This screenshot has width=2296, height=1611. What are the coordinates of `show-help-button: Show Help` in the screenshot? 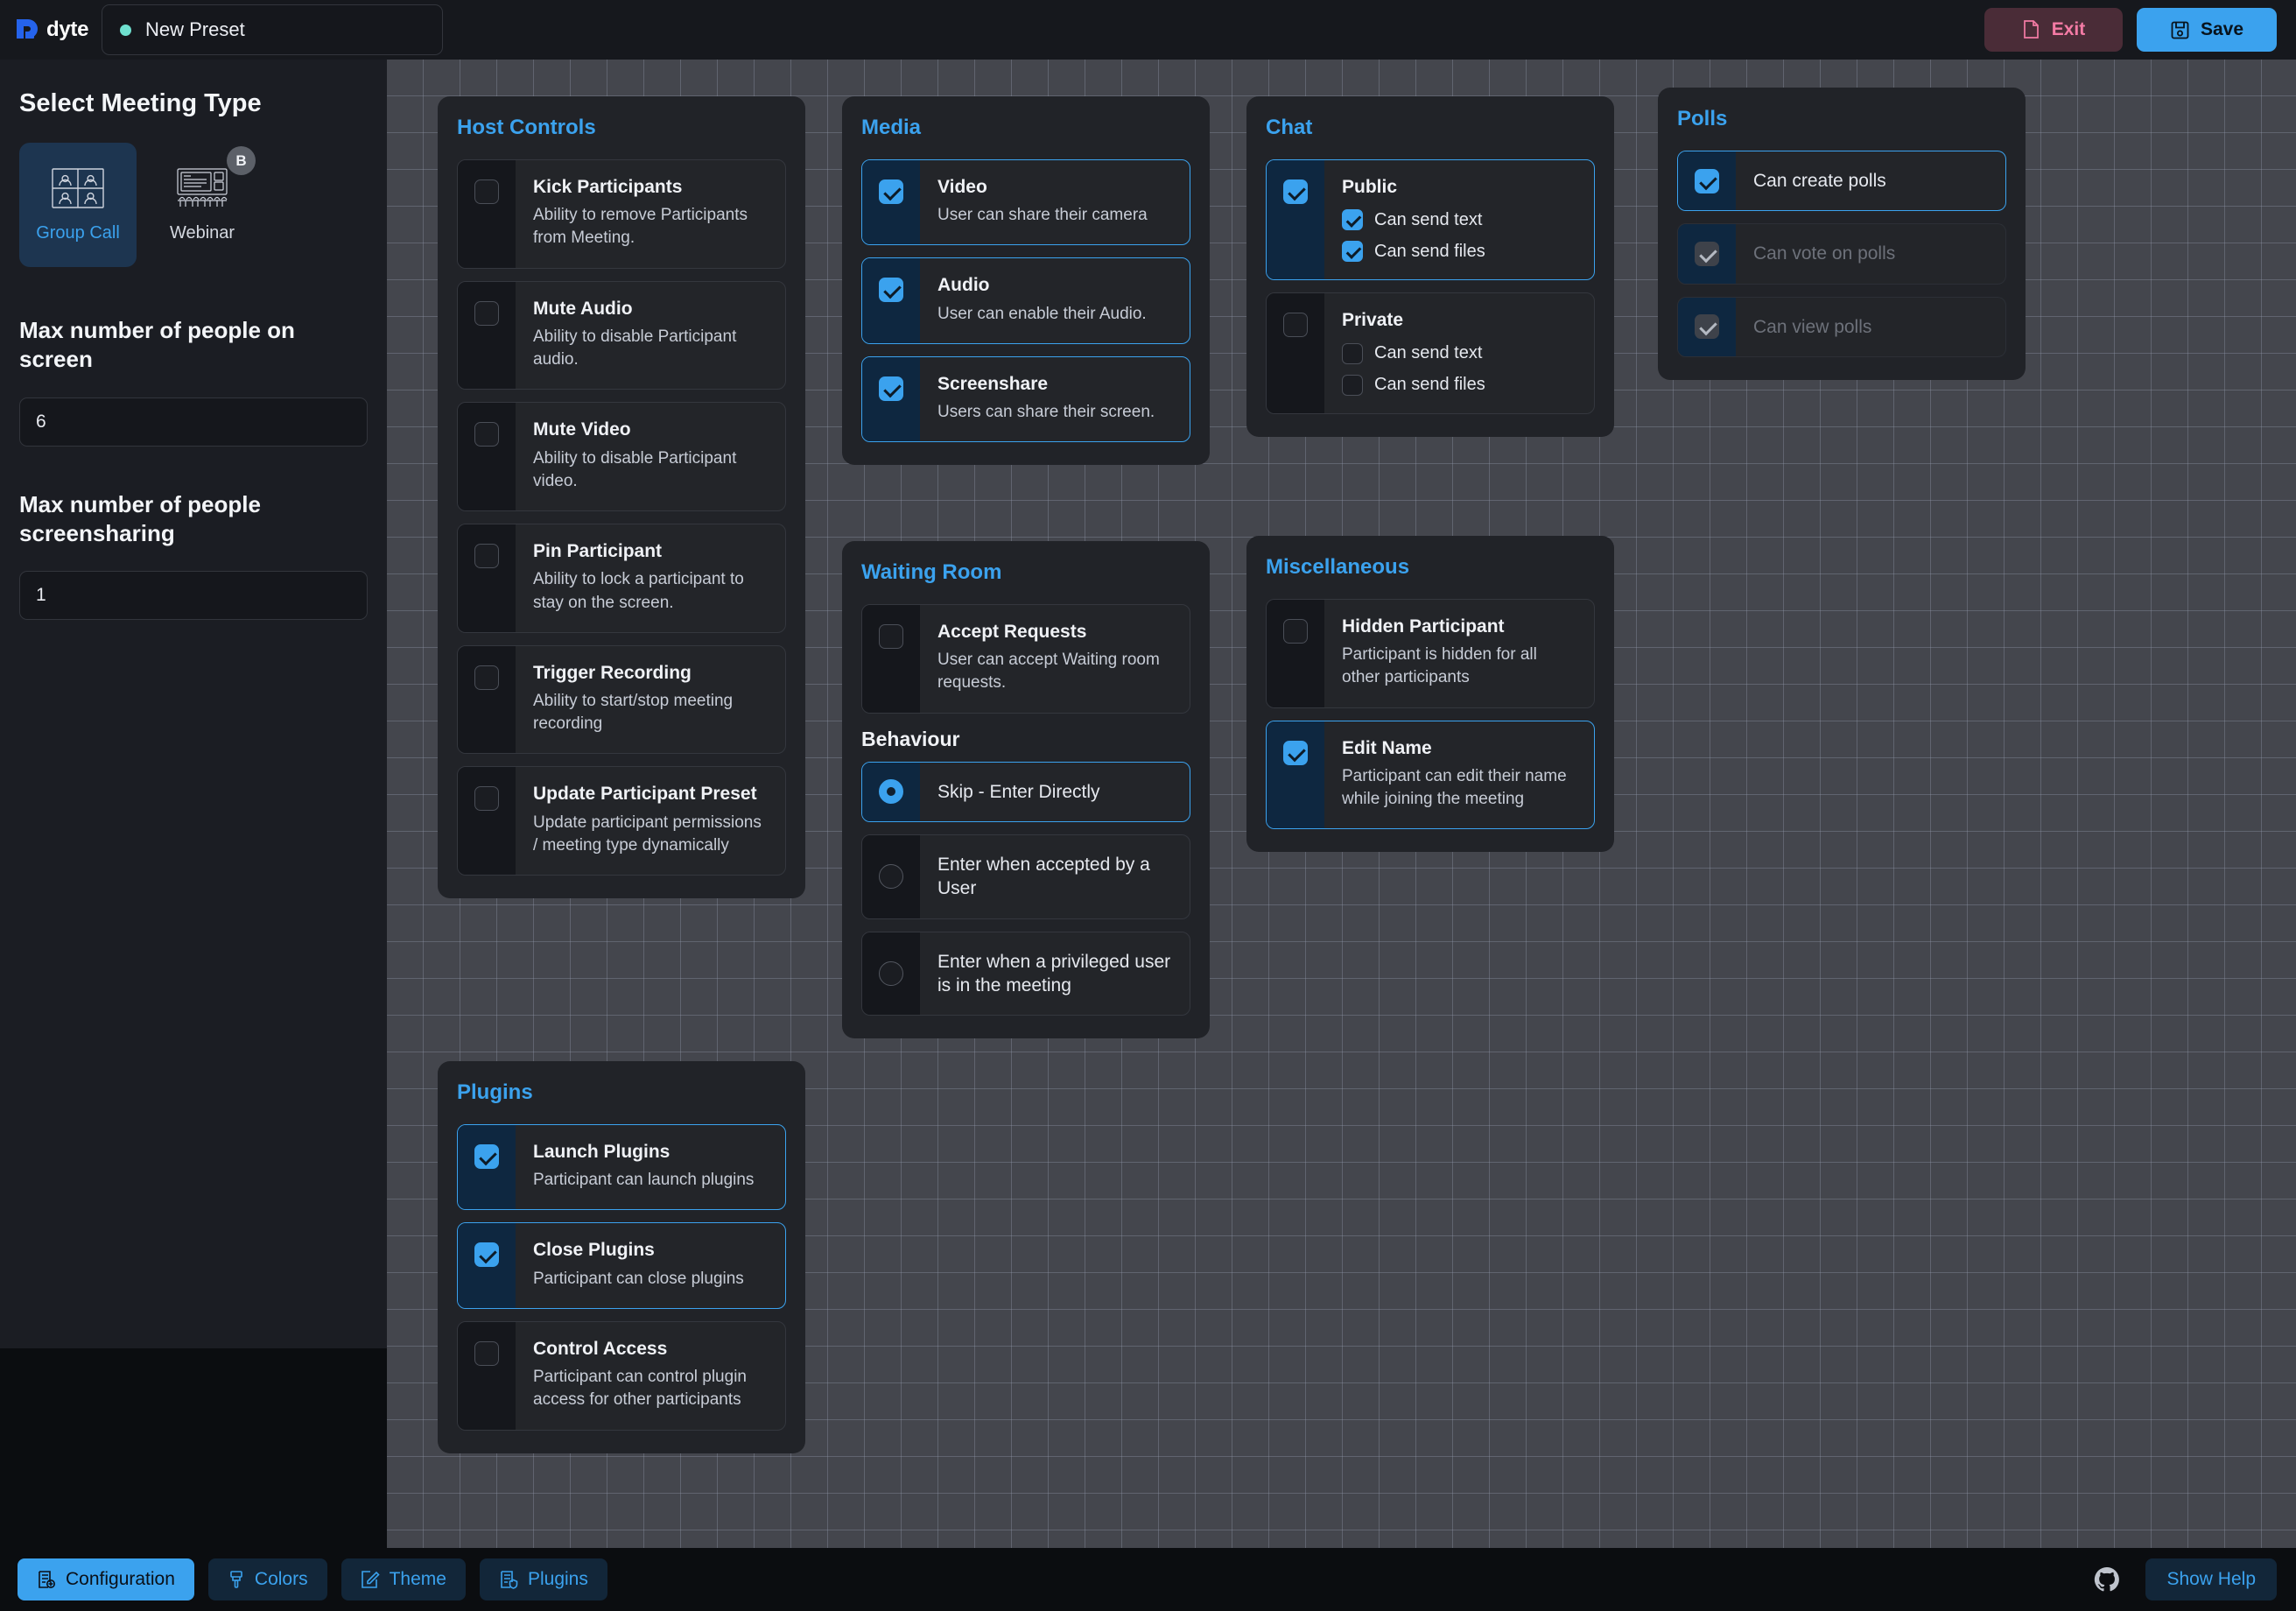 It's located at (2211, 1579).